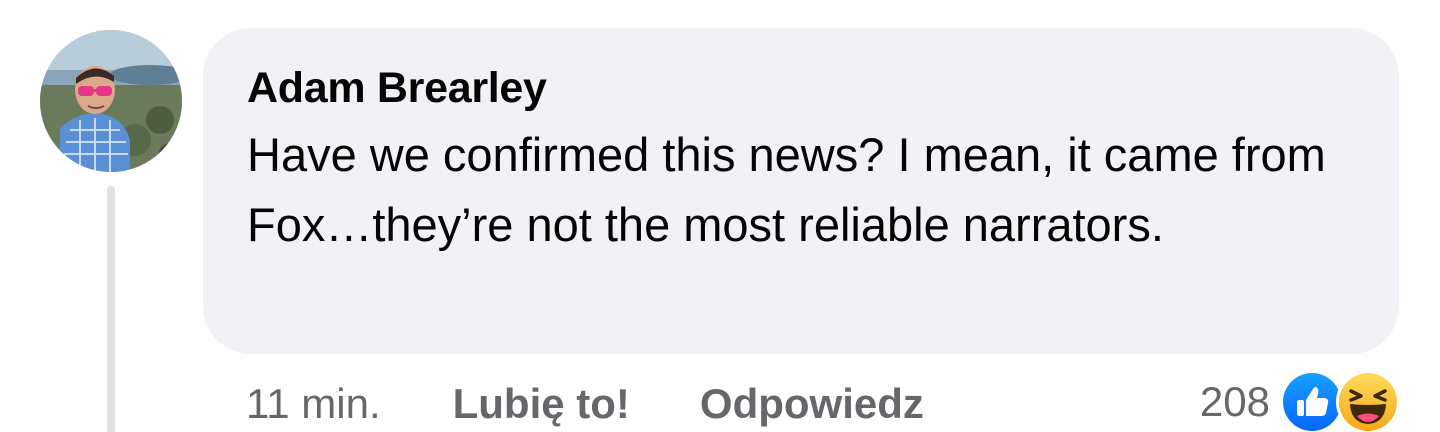  What do you see at coordinates (1234, 401) in the screenshot?
I see `reaction-count: 208` at bounding box center [1234, 401].